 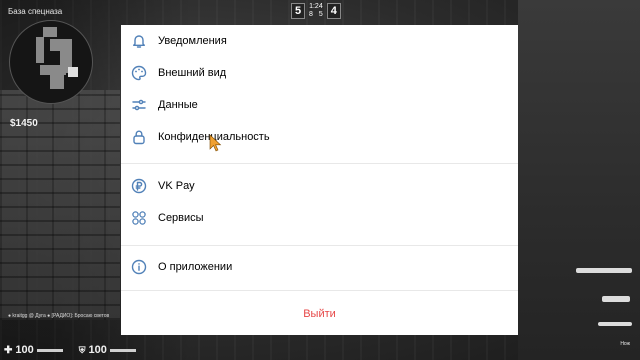 I want to click on t-score: 4, so click(x=333, y=11).